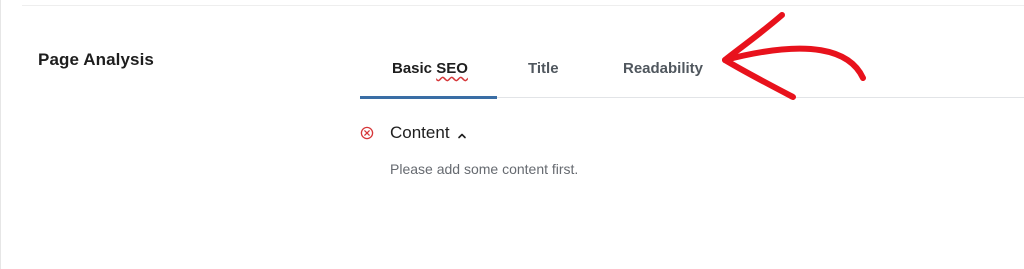 The width and height of the screenshot is (1024, 269). What do you see at coordinates (462, 133) in the screenshot?
I see `chevron-up-icon` at bounding box center [462, 133].